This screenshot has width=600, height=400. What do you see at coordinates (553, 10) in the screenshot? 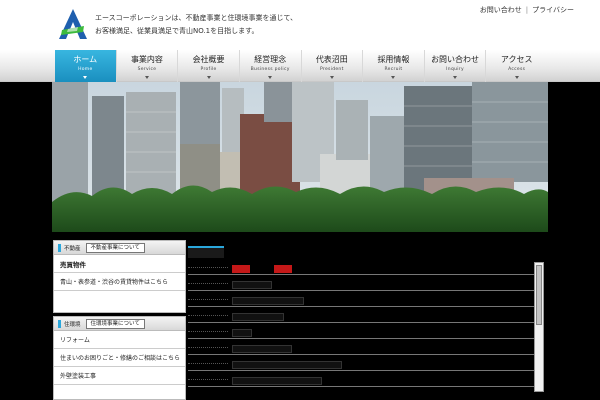
I see `top-link-privacy: プライバシー` at bounding box center [553, 10].